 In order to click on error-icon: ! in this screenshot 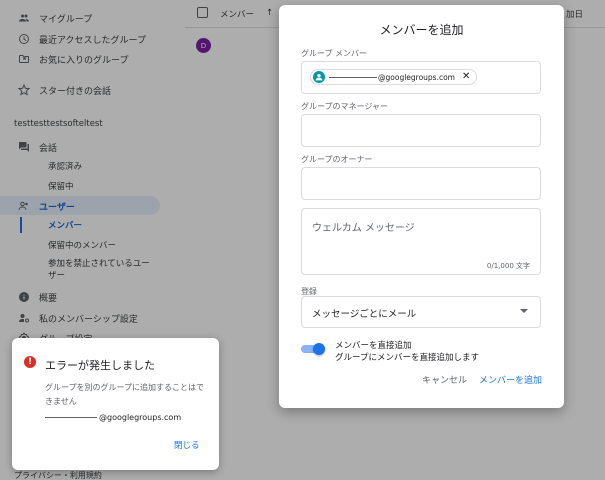, I will do `click(30, 362)`.